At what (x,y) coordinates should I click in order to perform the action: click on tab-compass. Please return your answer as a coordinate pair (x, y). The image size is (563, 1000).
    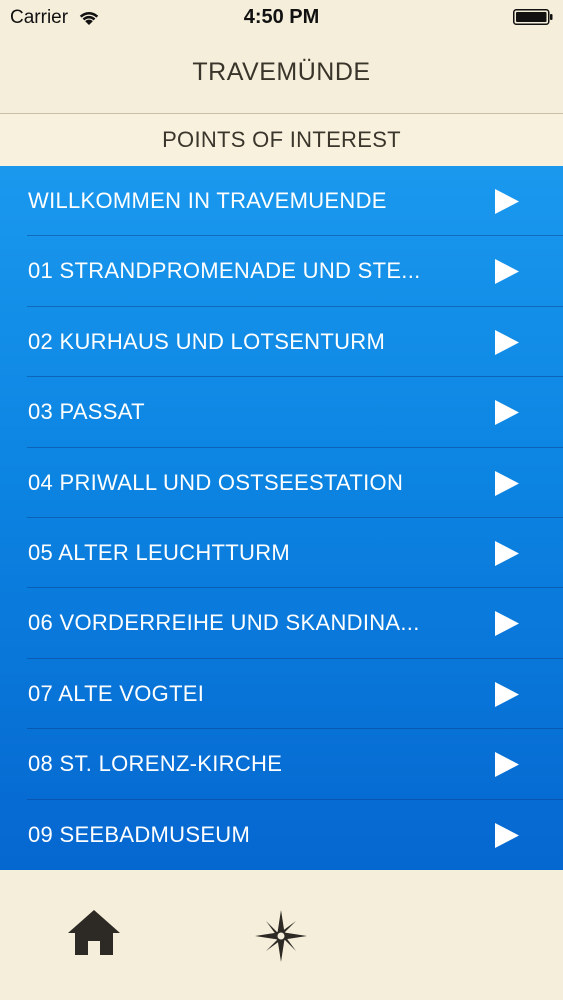
    Looking at the image, I should click on (281, 936).